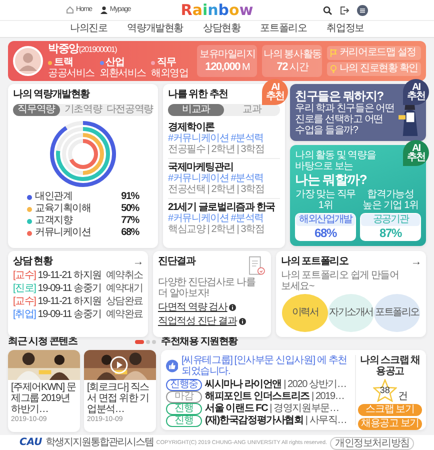  What do you see at coordinates (207, 288) in the screenshot?
I see `card-subtitle: 다양한 진단검사로 나를 더 알아보자!` at bounding box center [207, 288].